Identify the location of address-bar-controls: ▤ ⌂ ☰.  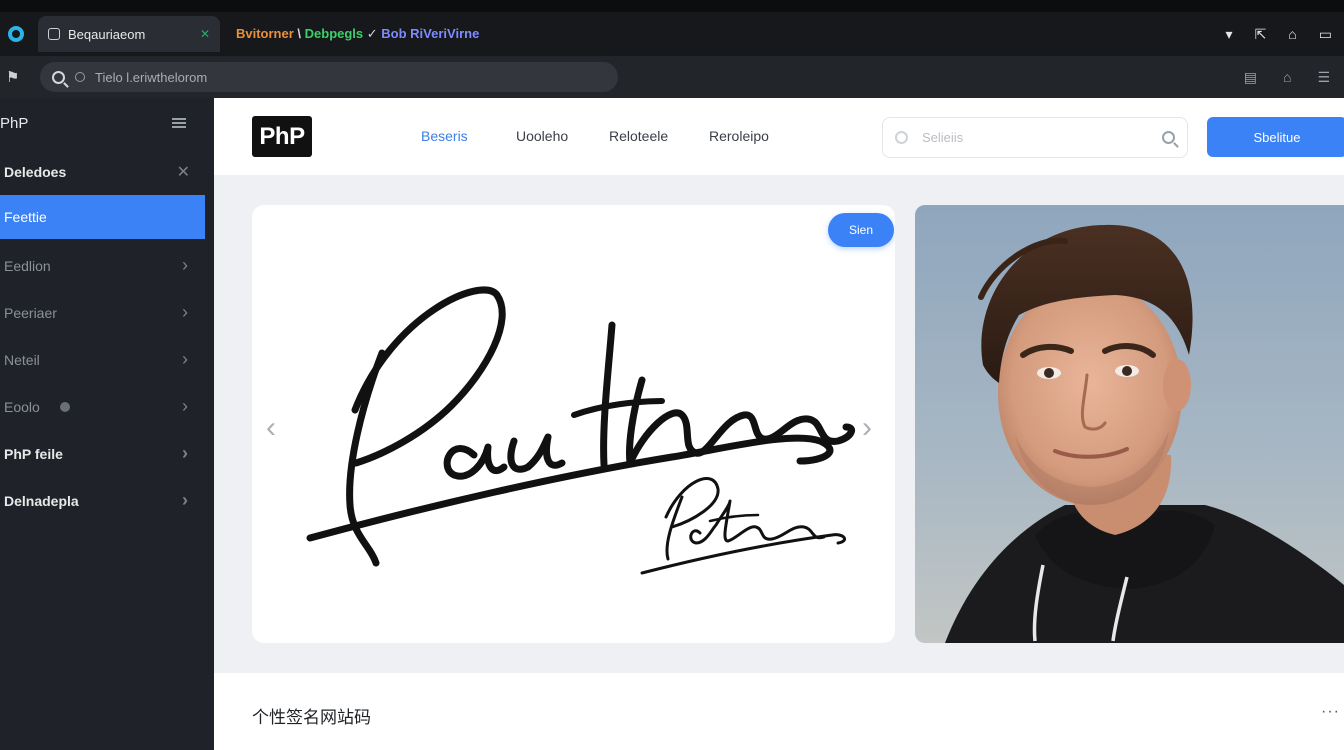
(1287, 77).